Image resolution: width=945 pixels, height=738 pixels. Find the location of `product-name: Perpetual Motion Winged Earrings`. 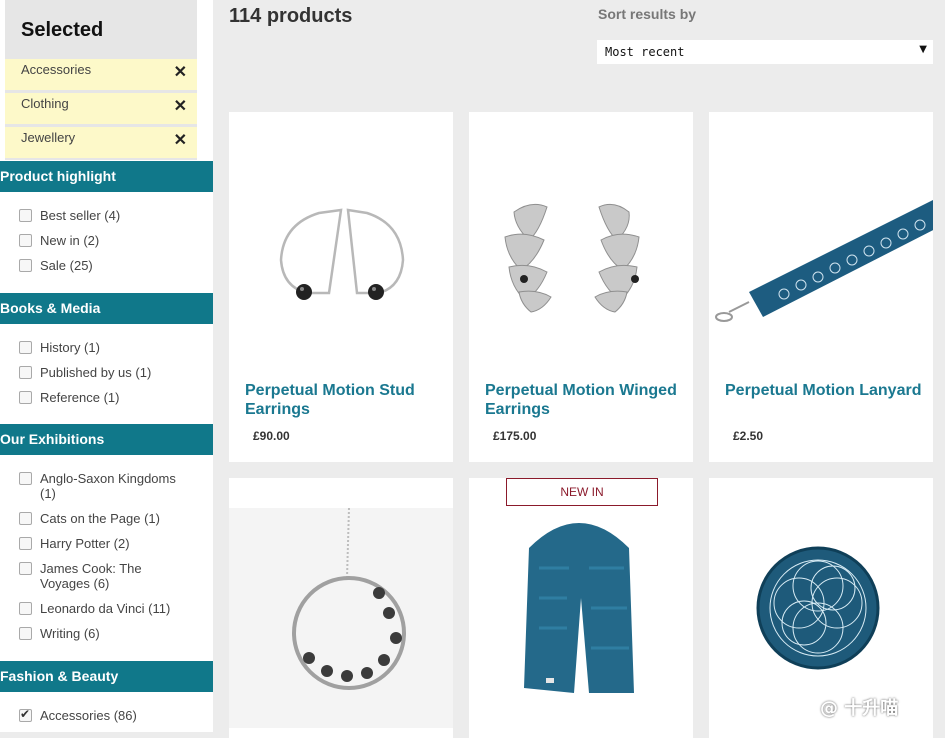

product-name: Perpetual Motion Winged Earrings is located at coordinates (585, 400).